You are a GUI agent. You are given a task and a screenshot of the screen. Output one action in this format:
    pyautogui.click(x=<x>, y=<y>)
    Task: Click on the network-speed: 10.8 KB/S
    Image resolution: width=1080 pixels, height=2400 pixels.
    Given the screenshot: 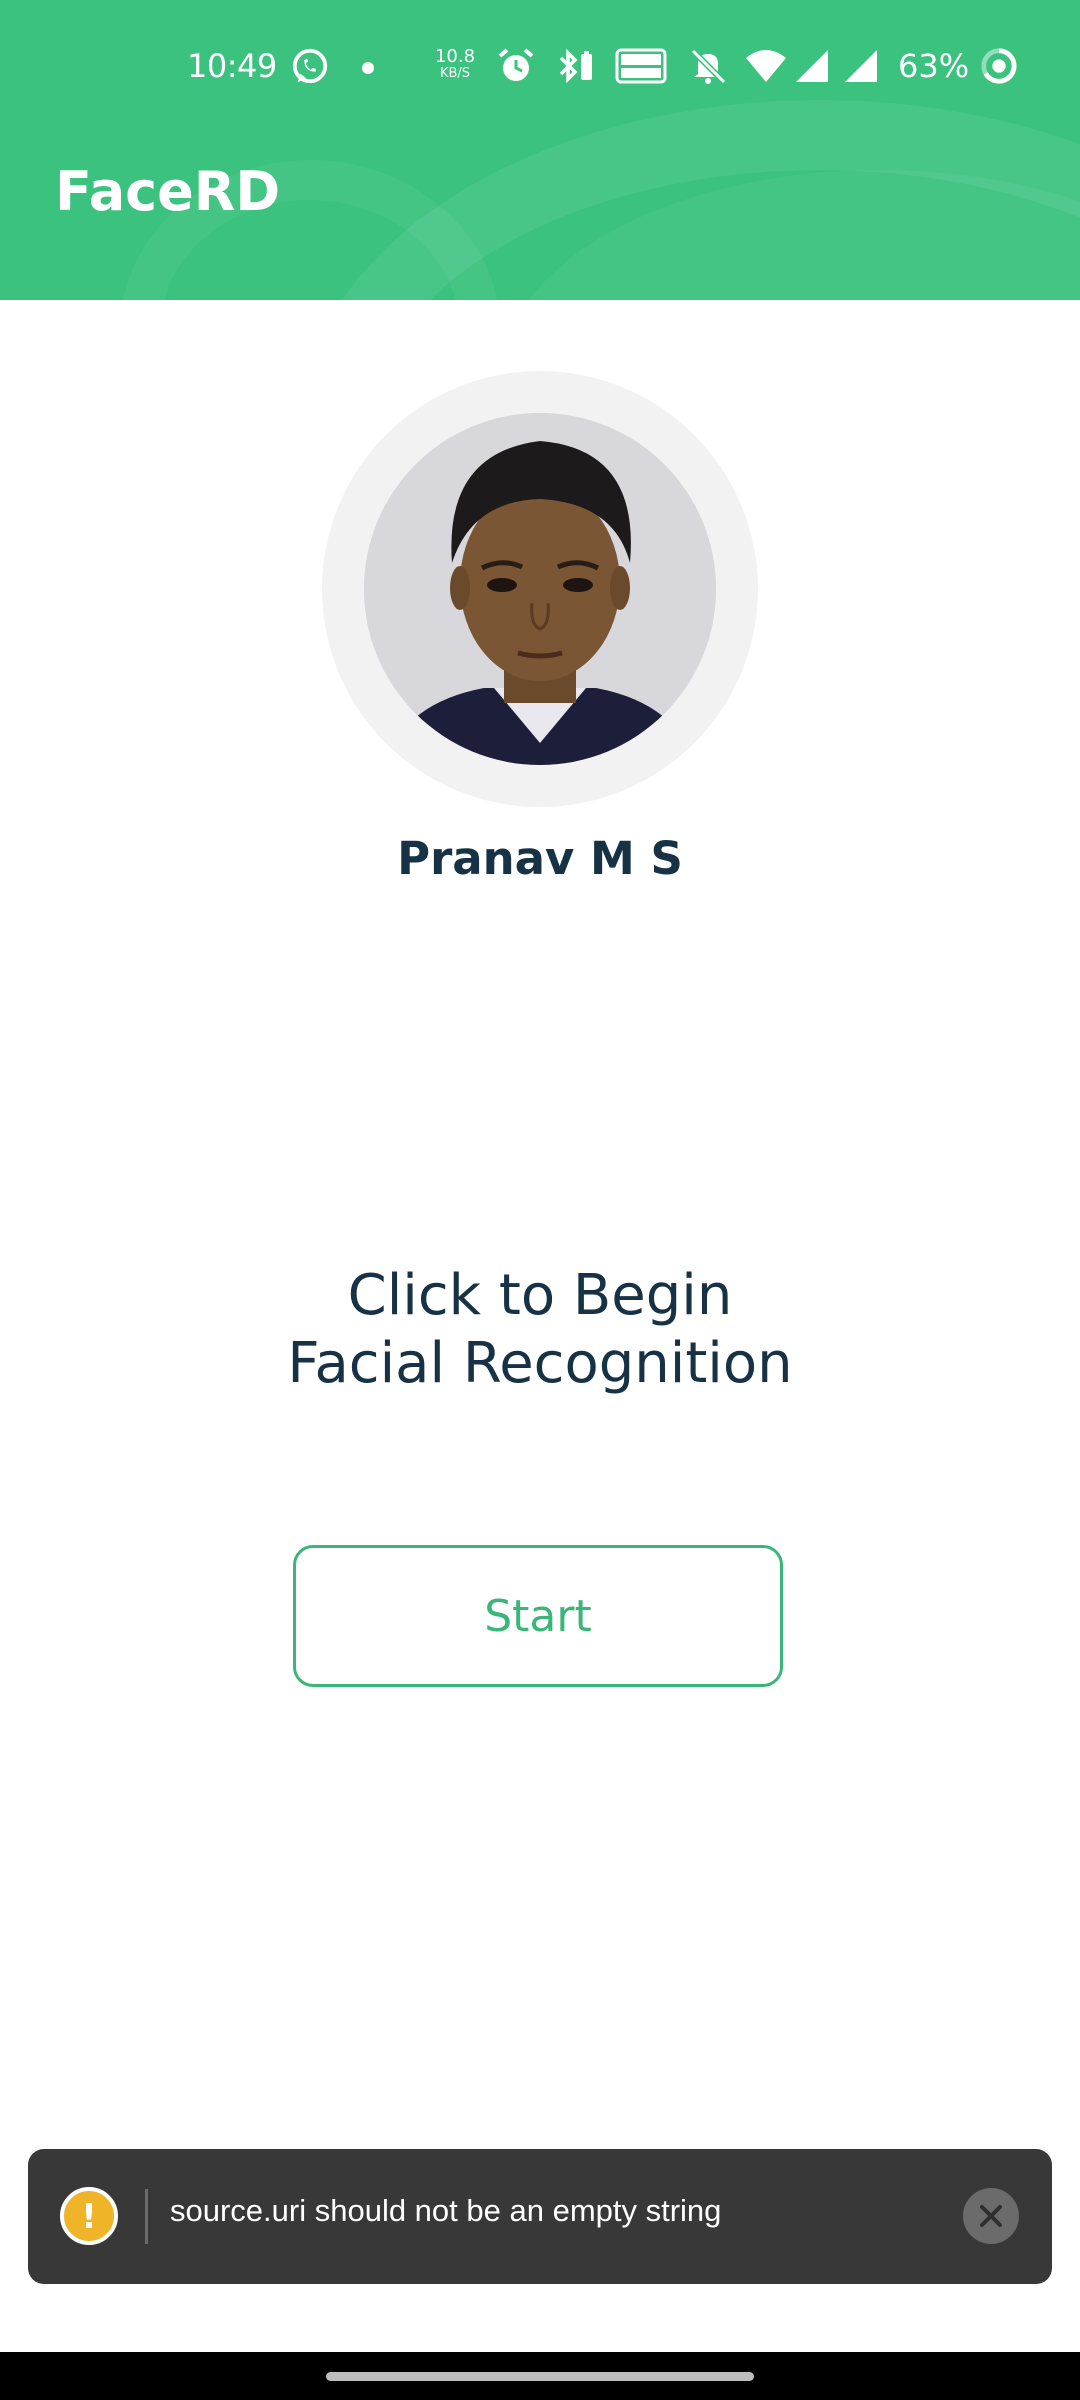 What is the action you would take?
    pyautogui.click(x=455, y=65)
    